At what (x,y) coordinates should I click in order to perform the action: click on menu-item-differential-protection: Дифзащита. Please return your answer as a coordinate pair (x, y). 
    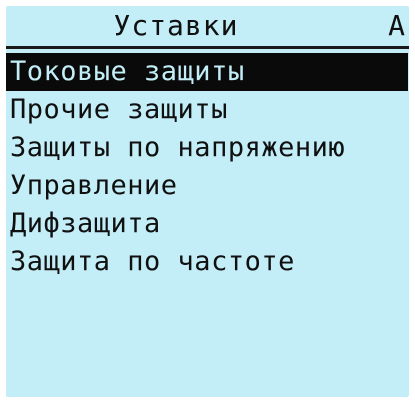
    Looking at the image, I should click on (207, 224).